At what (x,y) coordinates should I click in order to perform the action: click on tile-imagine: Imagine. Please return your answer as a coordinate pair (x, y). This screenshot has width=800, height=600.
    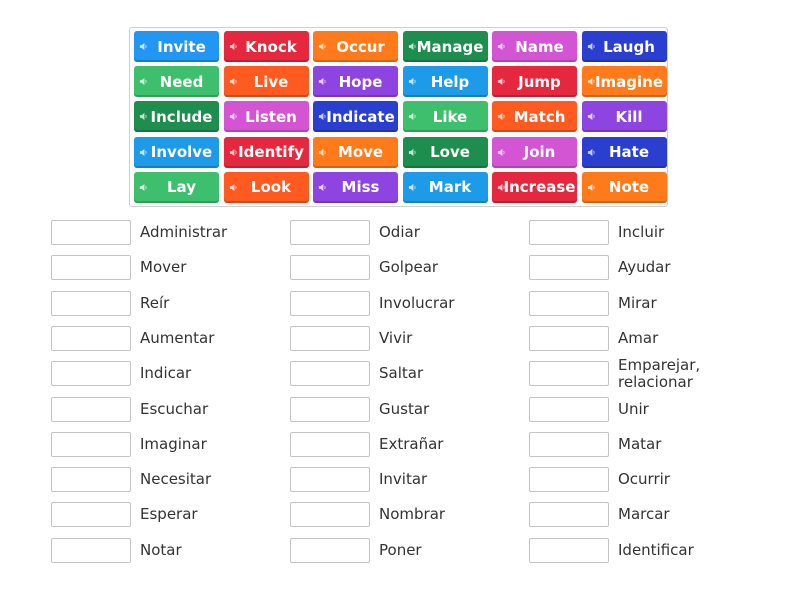
    Looking at the image, I should click on (624, 82).